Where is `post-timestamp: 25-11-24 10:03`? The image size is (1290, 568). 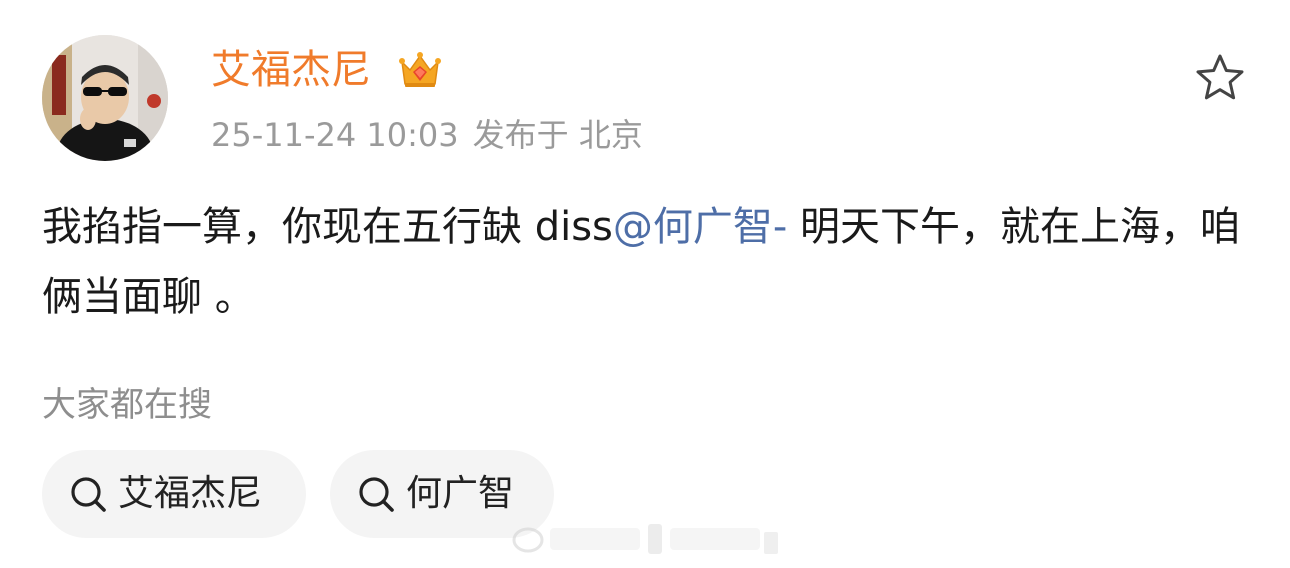
post-timestamp: 25-11-24 10:03 is located at coordinates (335, 135).